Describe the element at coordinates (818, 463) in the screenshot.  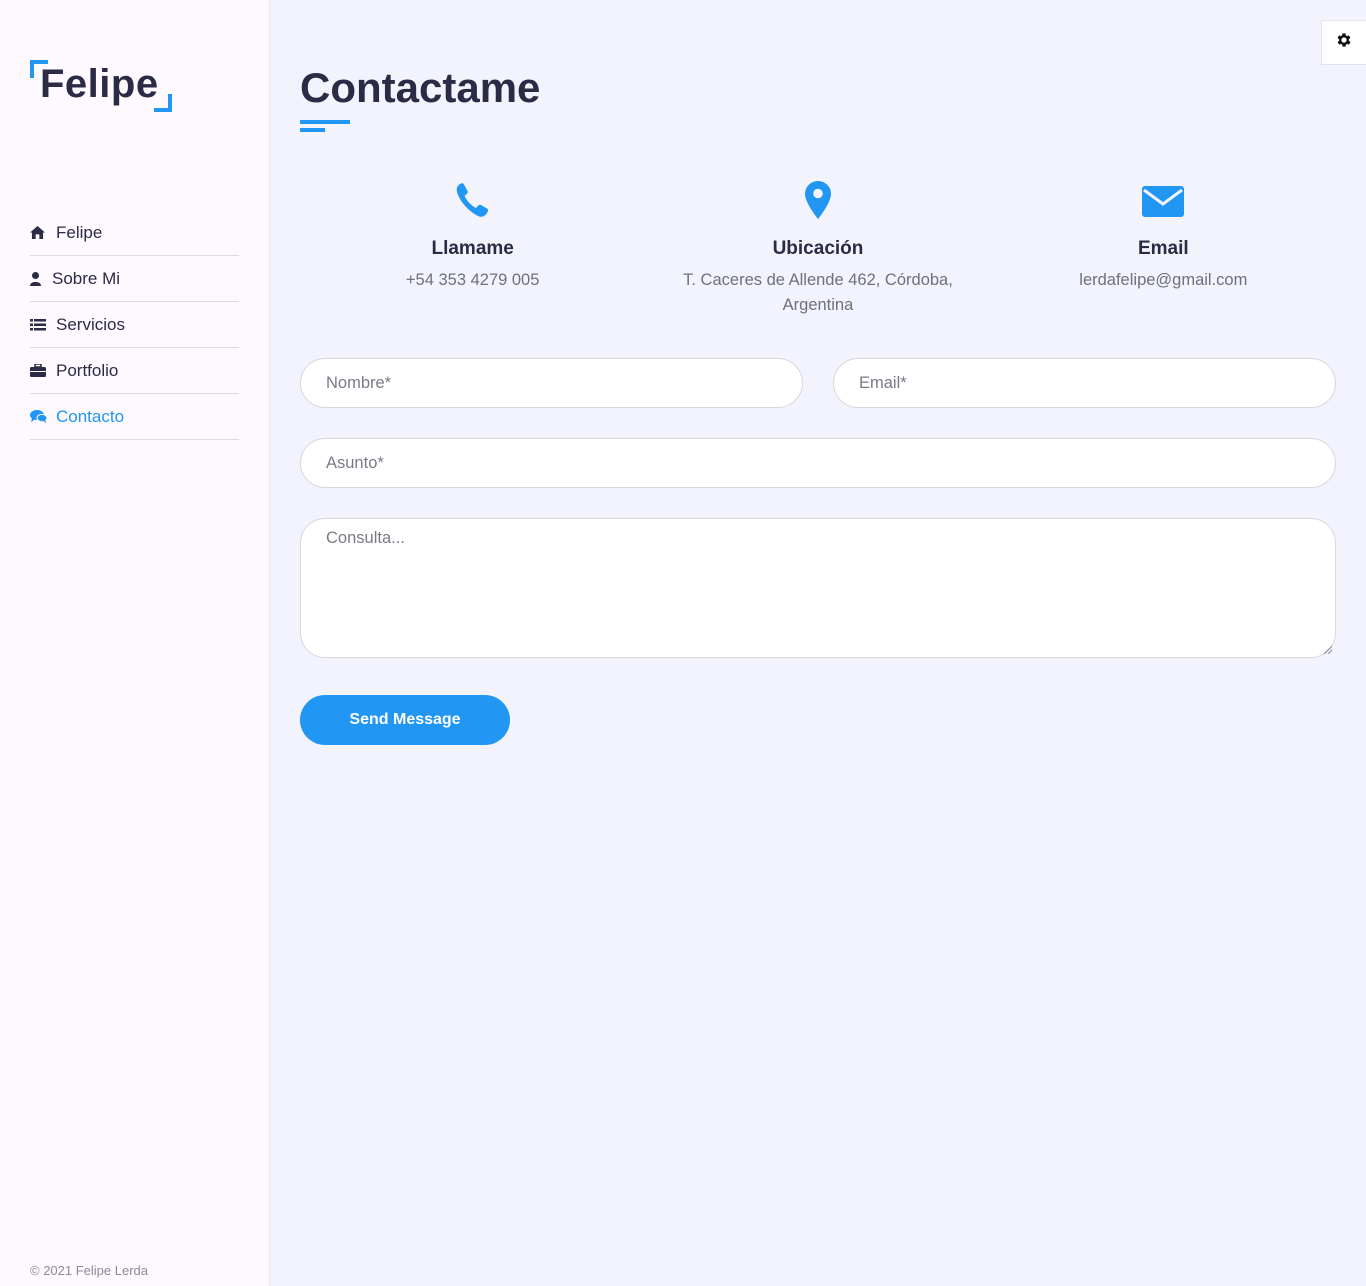
I see `subject-field: Asunto*` at that location.